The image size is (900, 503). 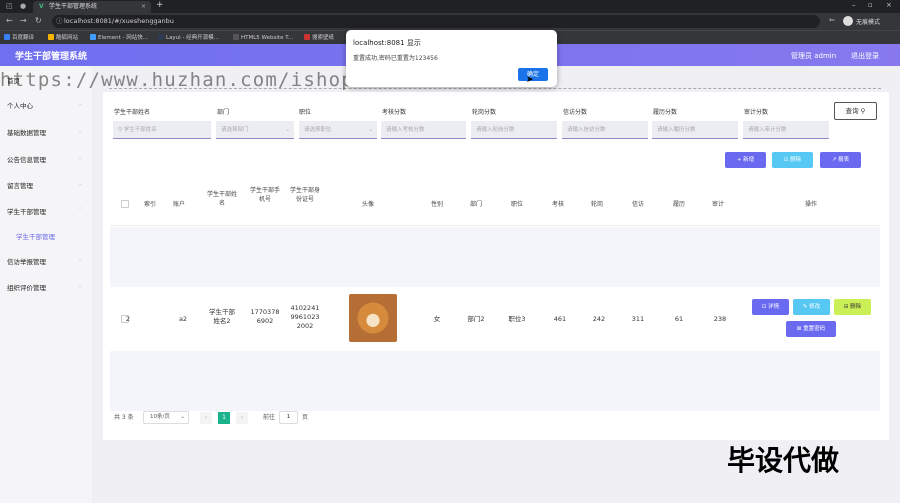 I want to click on column-header: 账户, so click(x=178, y=204).